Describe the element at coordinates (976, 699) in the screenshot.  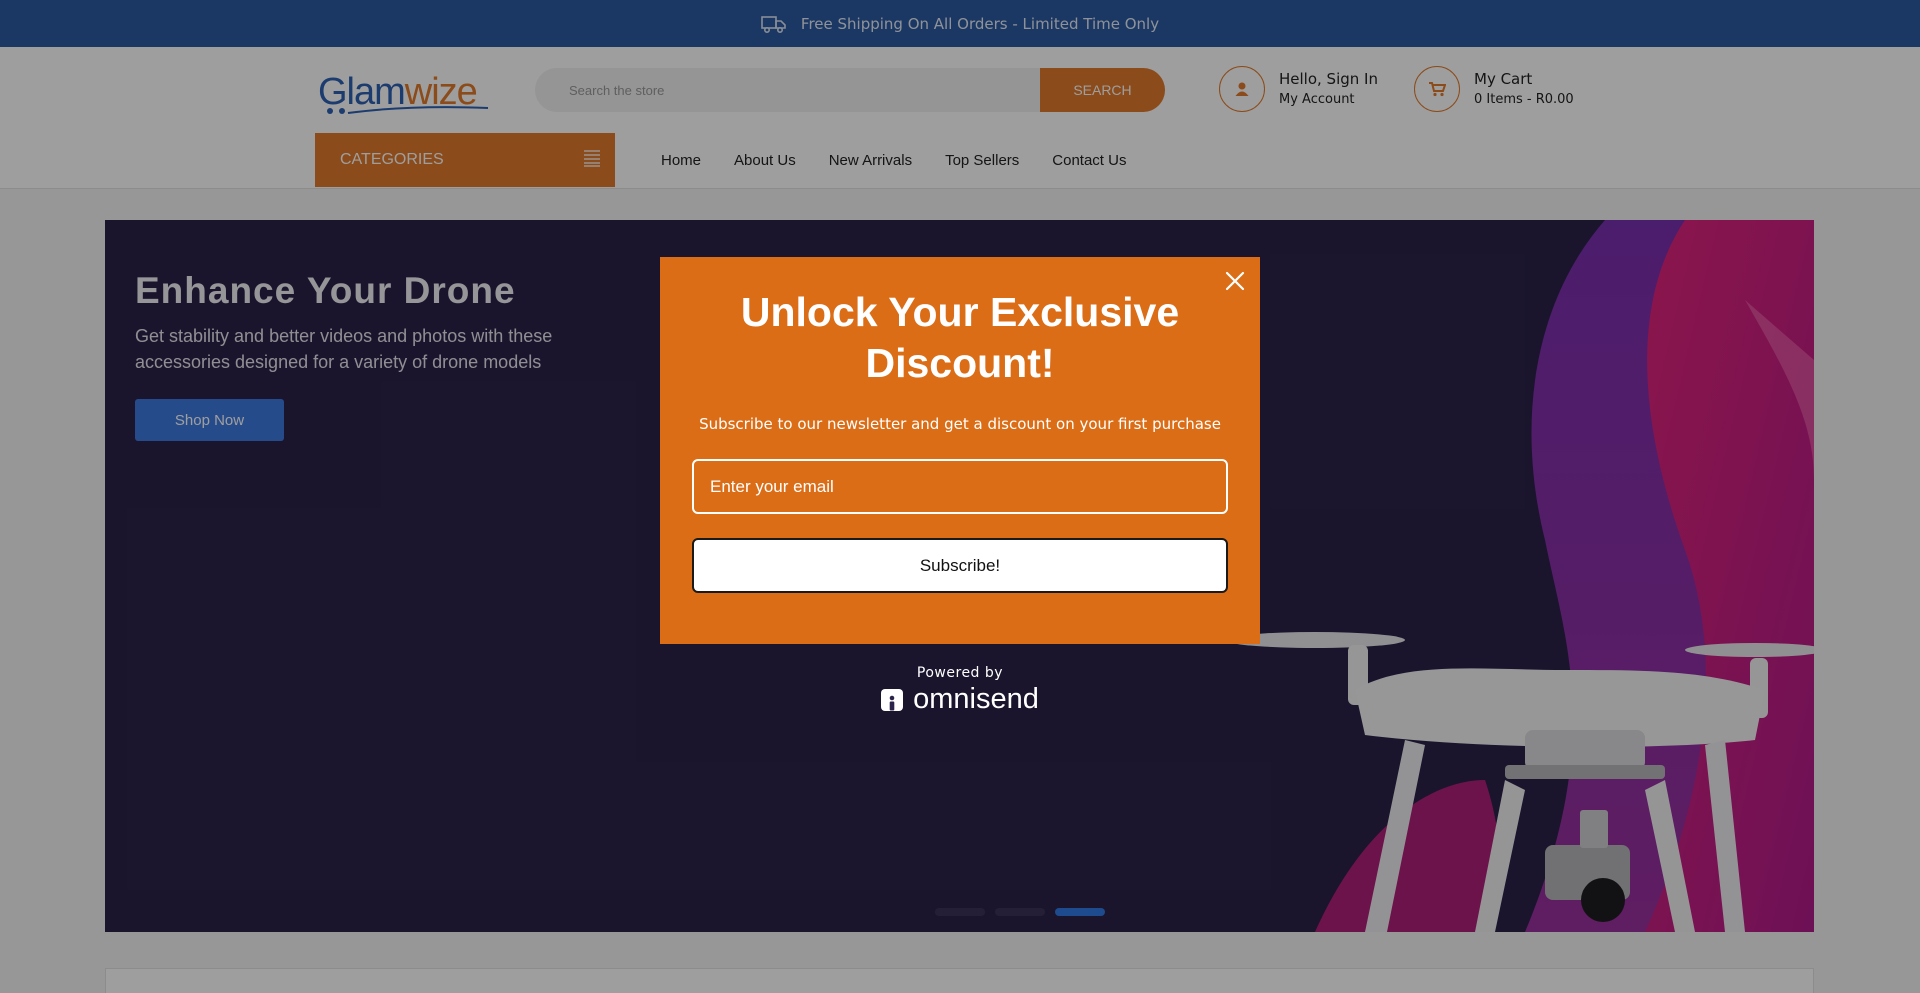
I see `omnisend-brand: omnisend` at that location.